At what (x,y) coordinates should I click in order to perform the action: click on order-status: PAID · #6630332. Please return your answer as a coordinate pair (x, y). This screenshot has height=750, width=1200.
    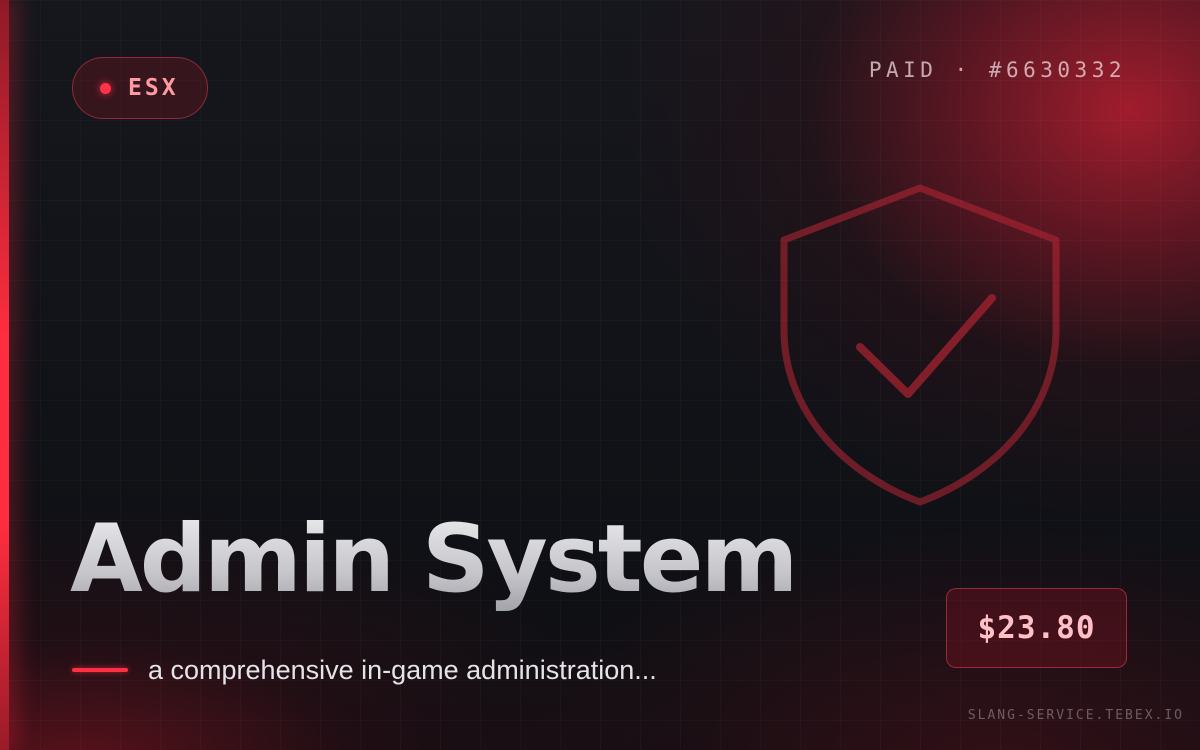
    Looking at the image, I should click on (997, 70).